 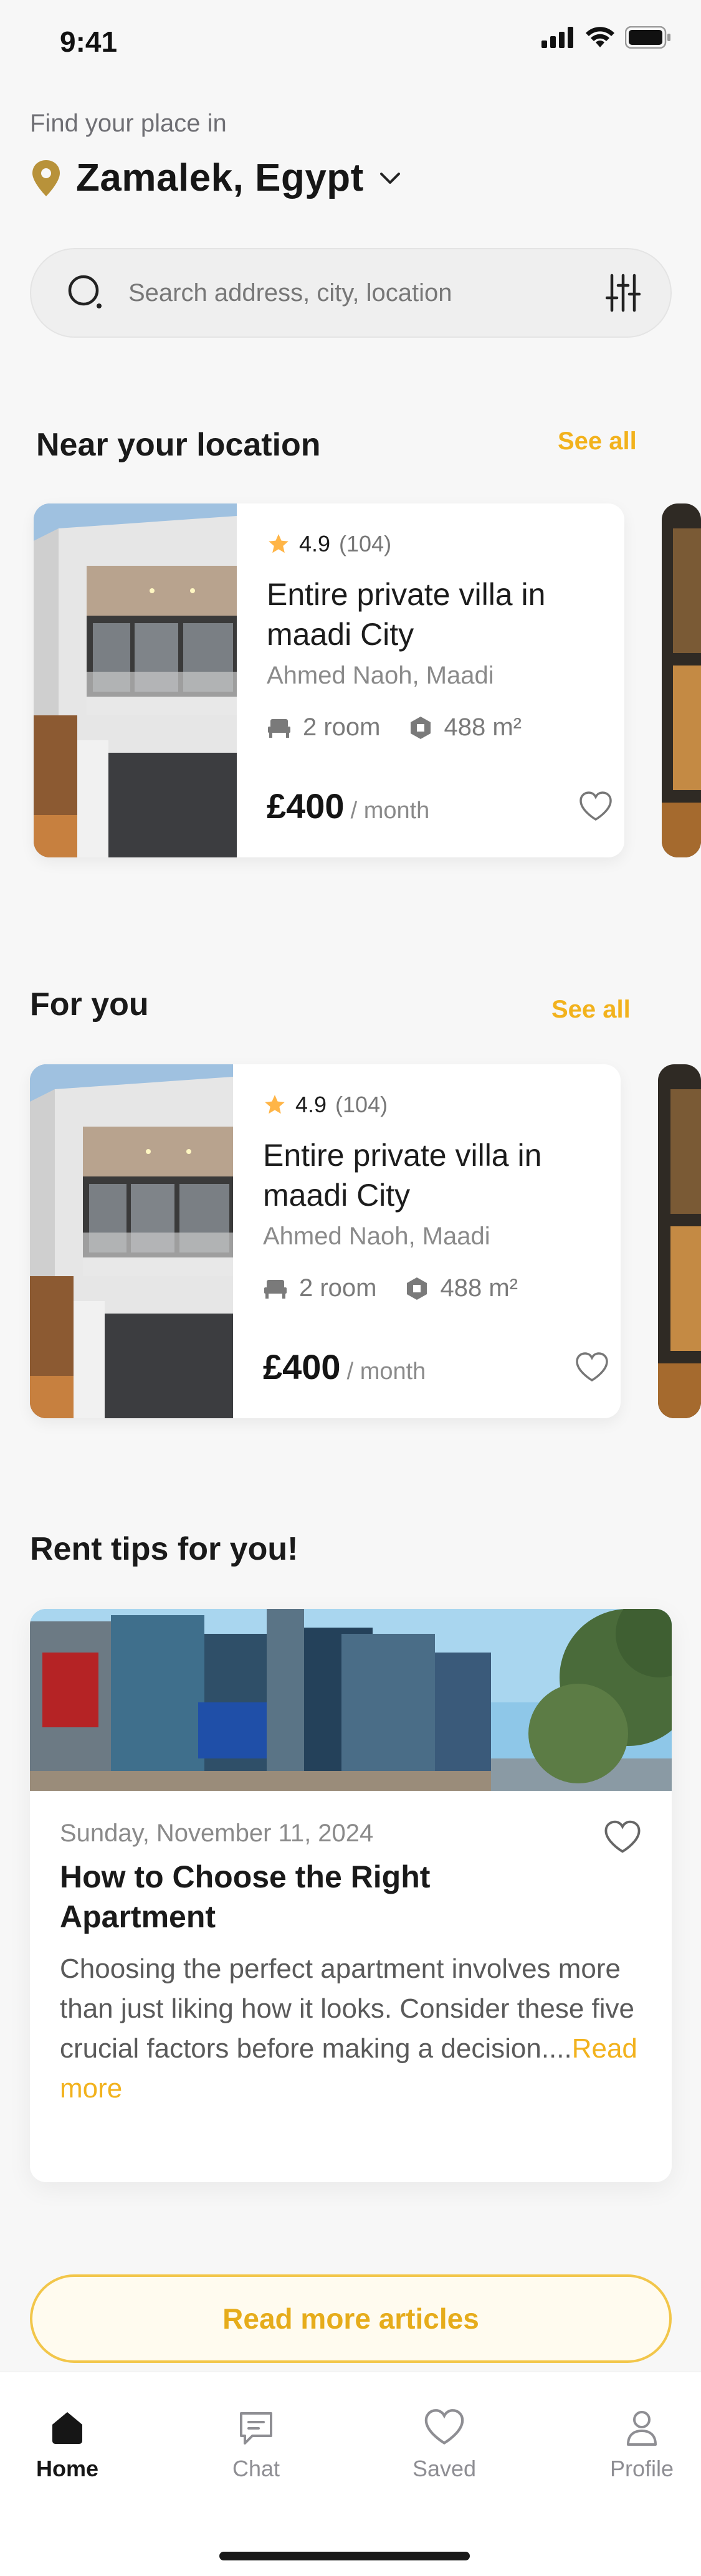 I want to click on home-icon, so click(x=67, y=2428).